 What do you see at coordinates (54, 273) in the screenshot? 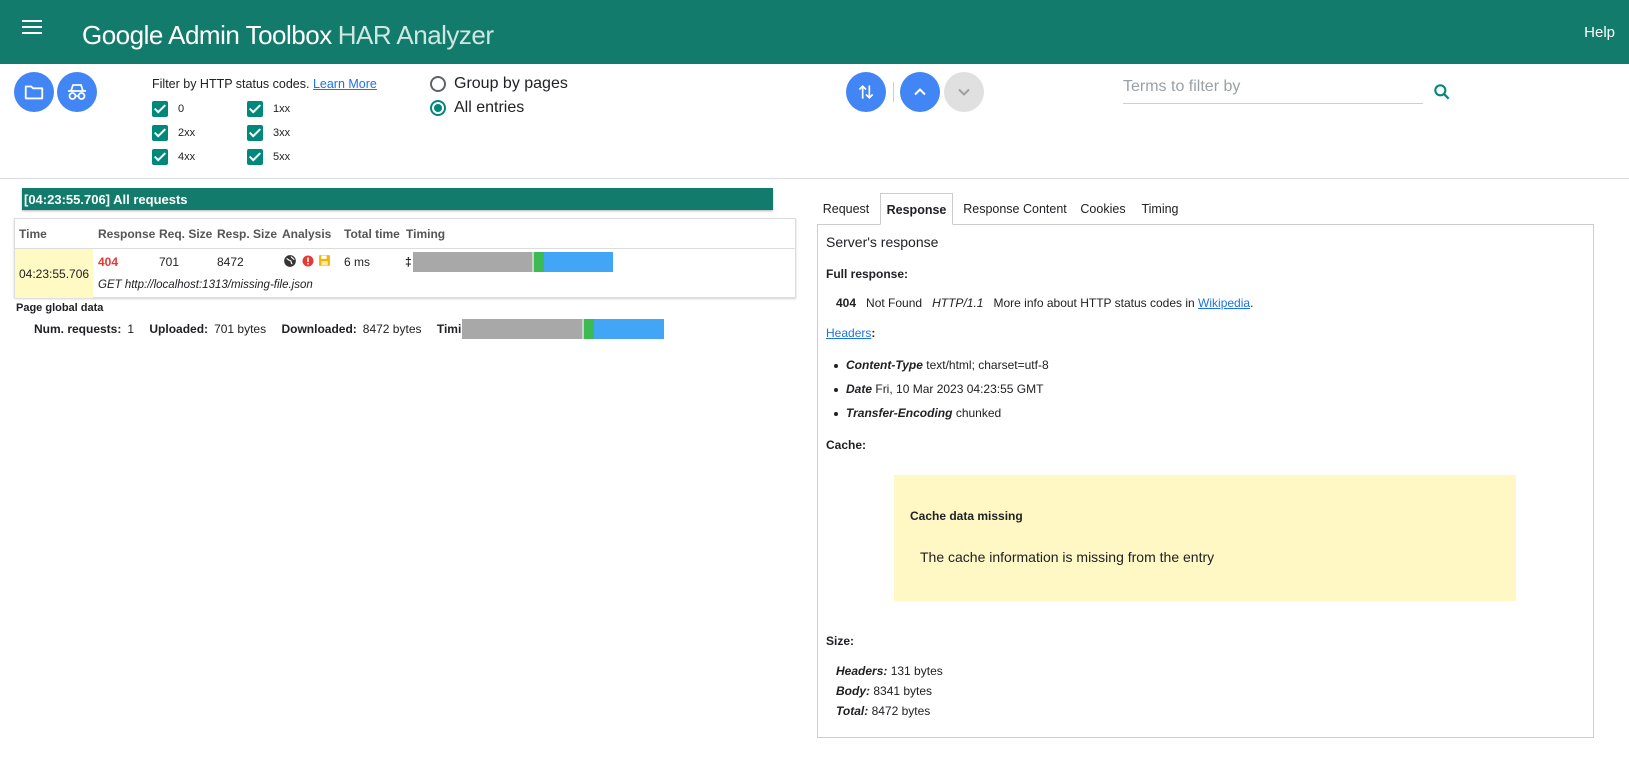
I see `row-time: 04:23:55.706` at bounding box center [54, 273].